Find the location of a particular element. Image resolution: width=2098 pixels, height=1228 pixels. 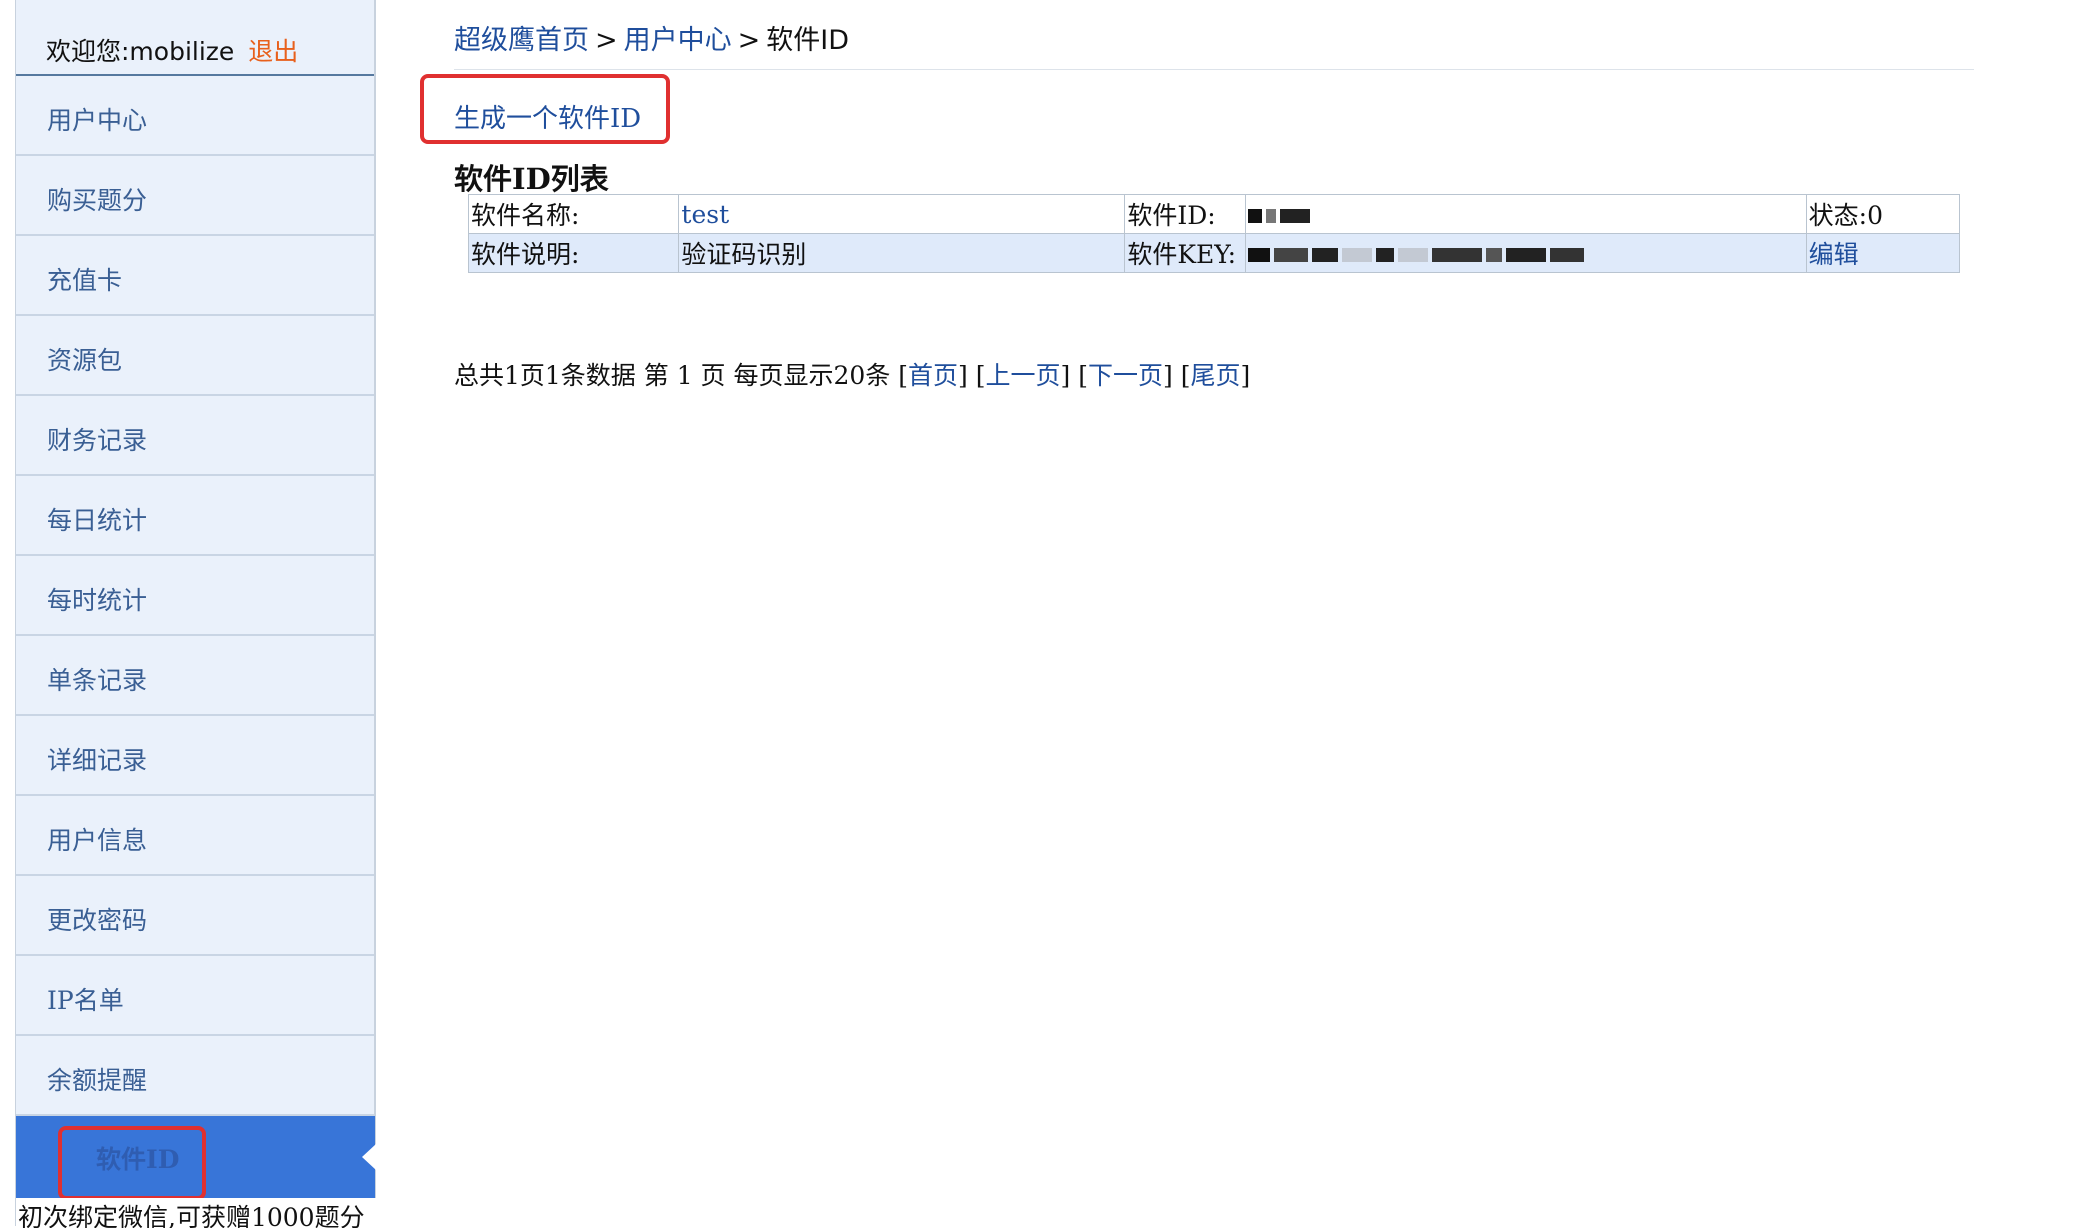

table-row: 软件说明: 验证码识别 软件KEY: 编辑 is located at coordinates (1214, 253).